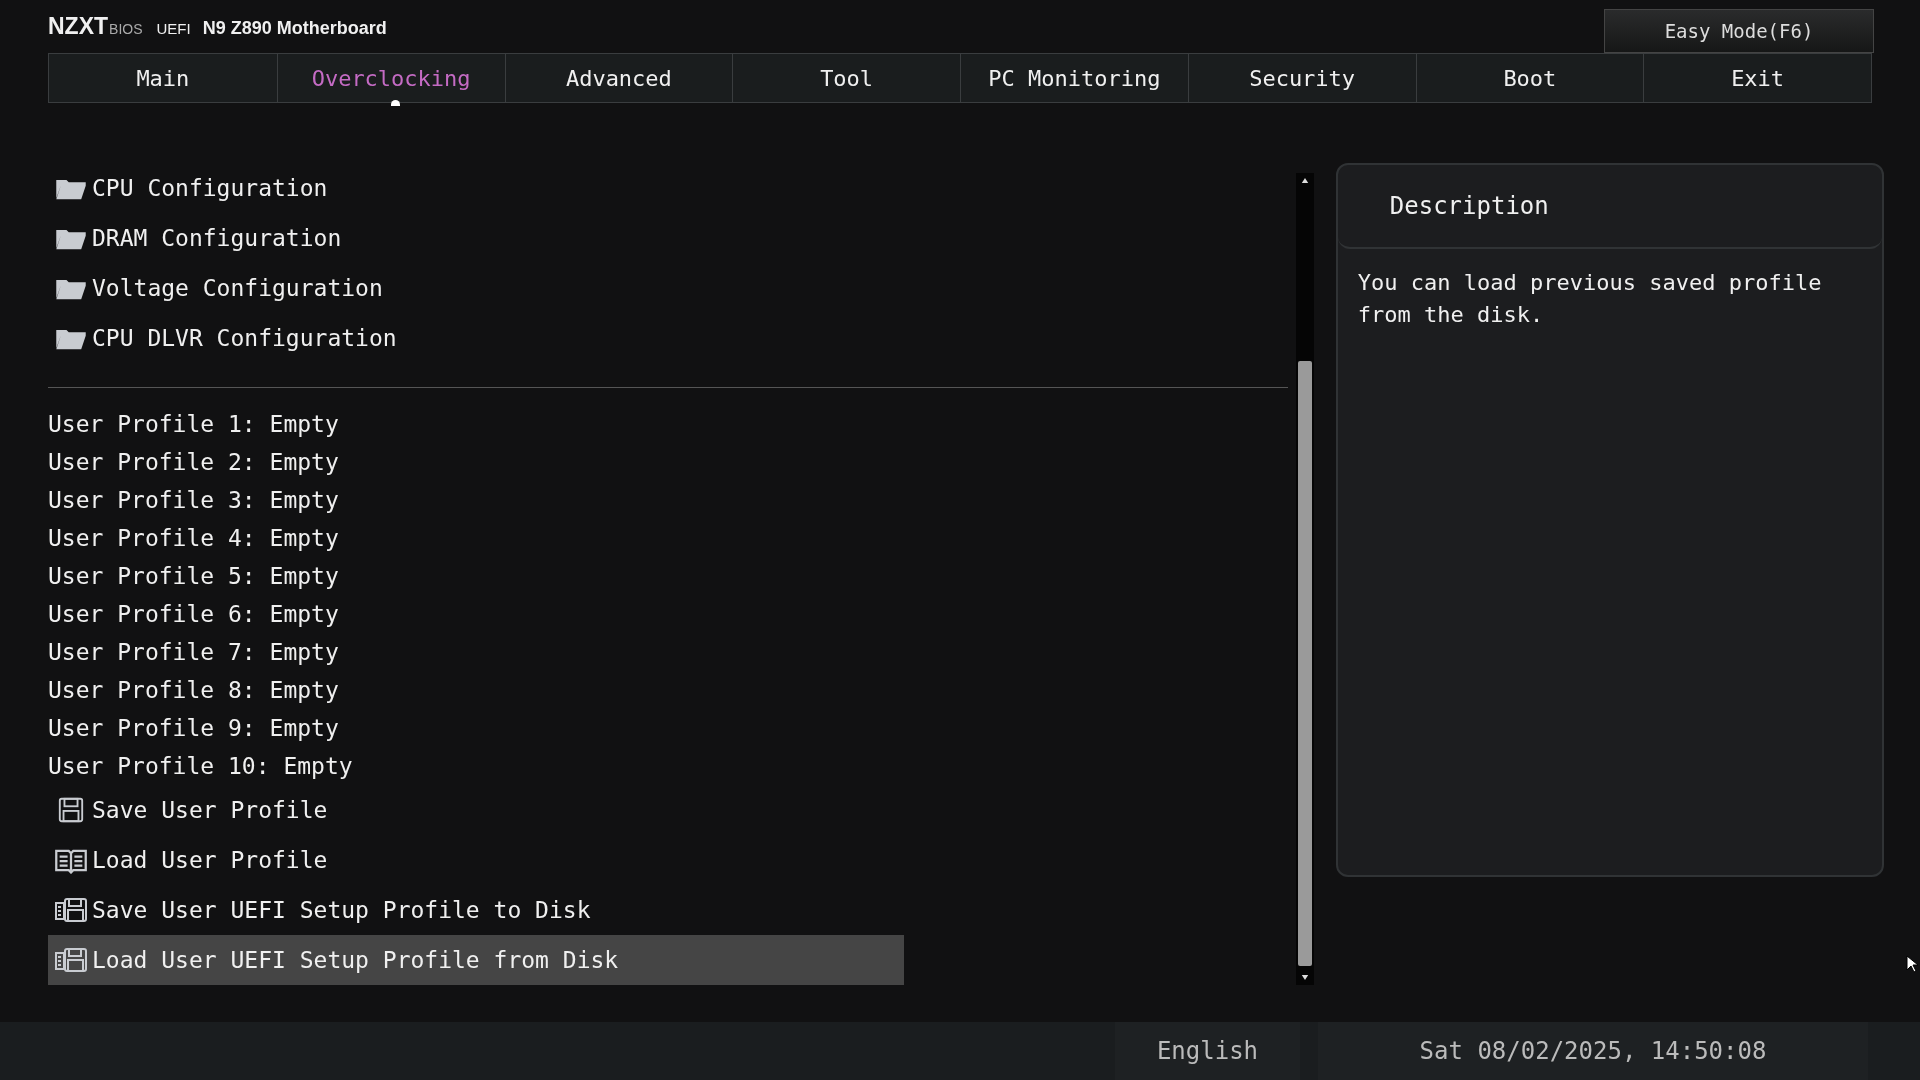  What do you see at coordinates (668, 910) in the screenshot?
I see `menu-item: Save User UEFI Setup Profile to Disk` at bounding box center [668, 910].